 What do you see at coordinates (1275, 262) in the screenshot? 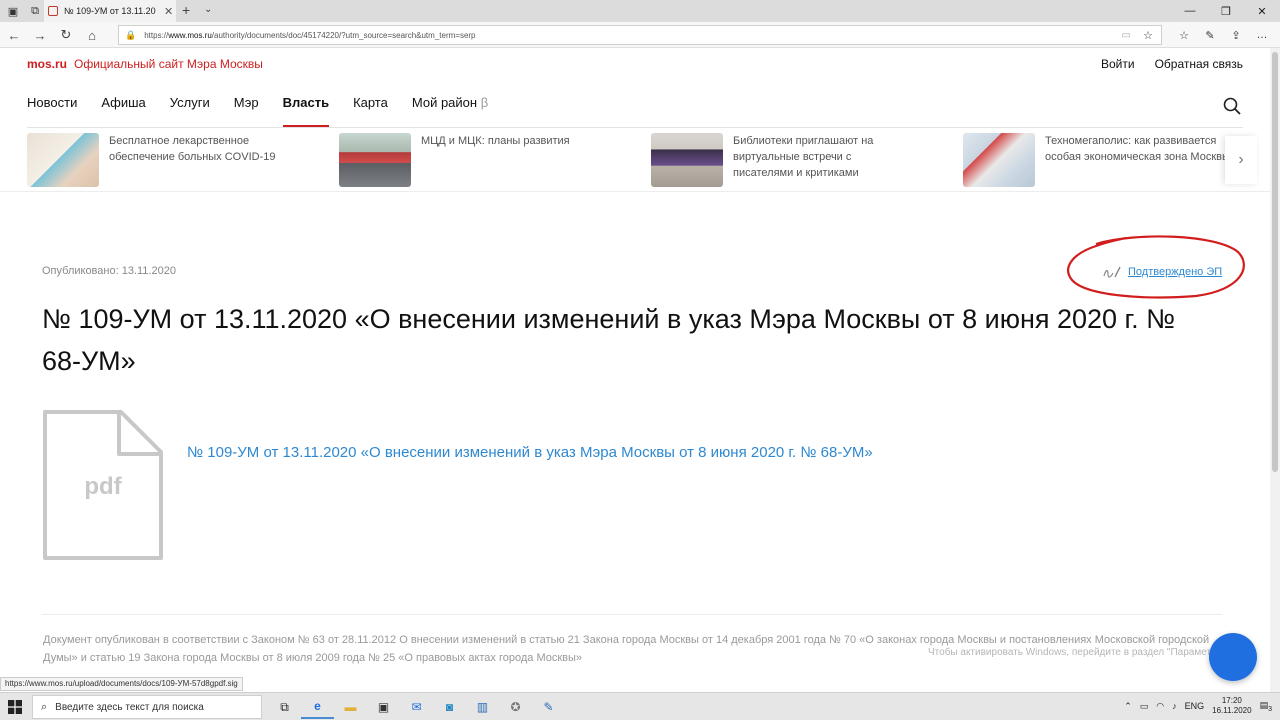
I see `scrollbar-thumb` at bounding box center [1275, 262].